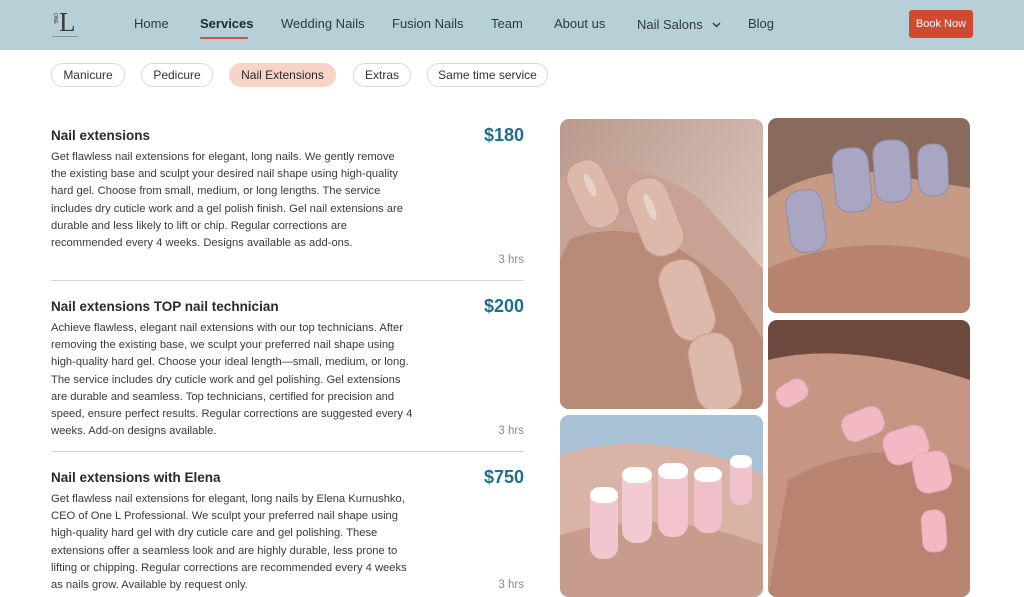  What do you see at coordinates (716, 24) in the screenshot?
I see `chevron-down-icon` at bounding box center [716, 24].